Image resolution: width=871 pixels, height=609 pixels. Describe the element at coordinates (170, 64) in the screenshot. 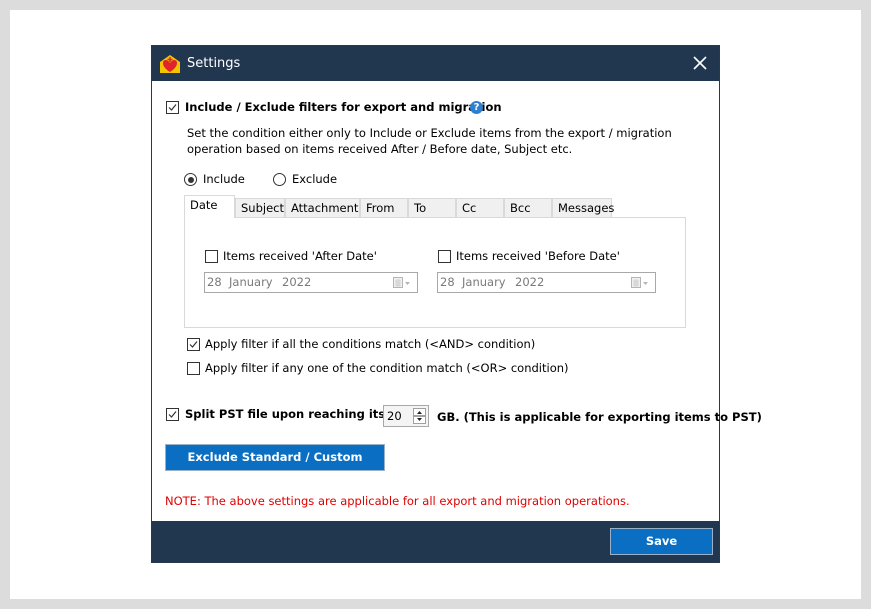

I see `app-logo-icon` at that location.